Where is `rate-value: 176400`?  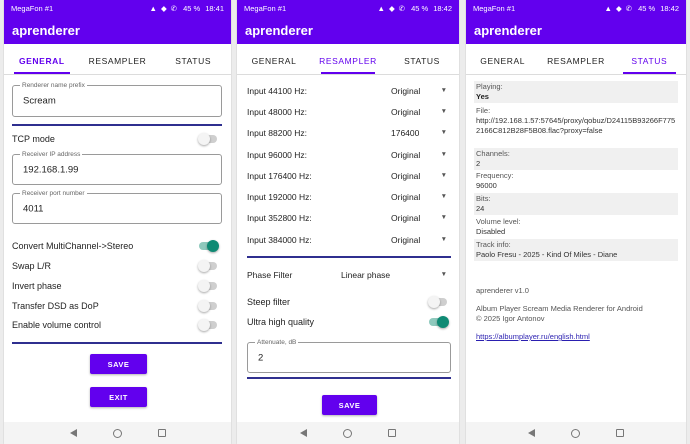 rate-value: 176400 is located at coordinates (405, 132).